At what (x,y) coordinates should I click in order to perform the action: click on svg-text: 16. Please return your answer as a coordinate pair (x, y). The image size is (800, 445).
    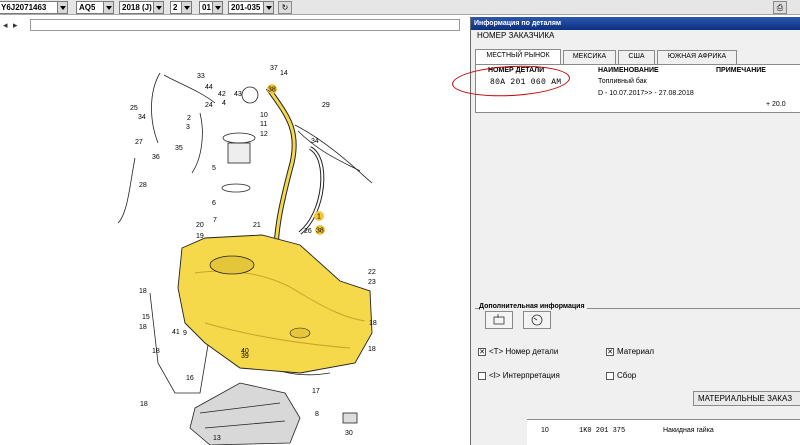
    Looking at the image, I should click on (190, 378).